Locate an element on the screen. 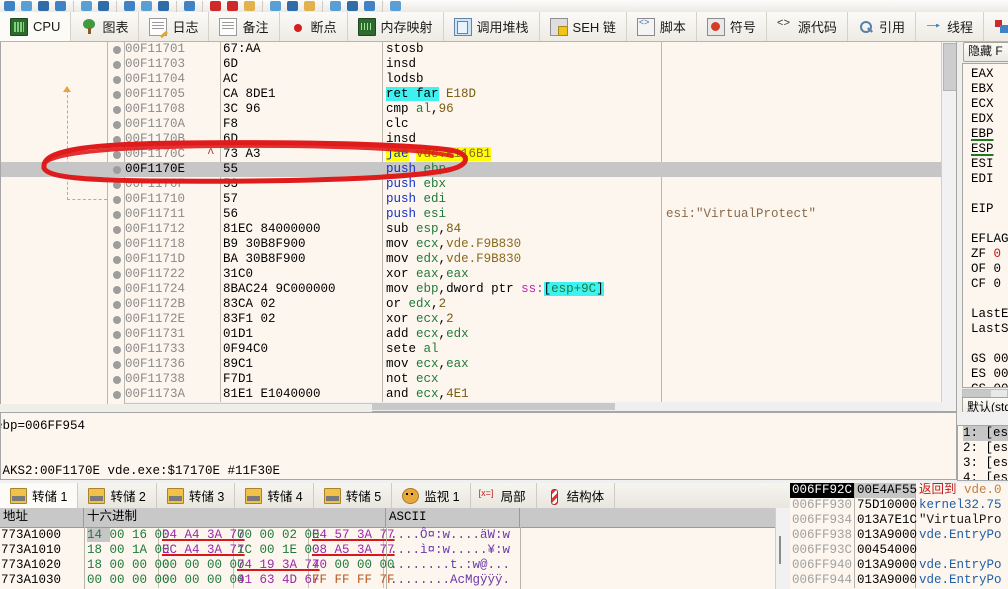 The width and height of the screenshot is (1008, 589). disasm-row: 00F1170F 53 push ebx is located at coordinates (478, 184).